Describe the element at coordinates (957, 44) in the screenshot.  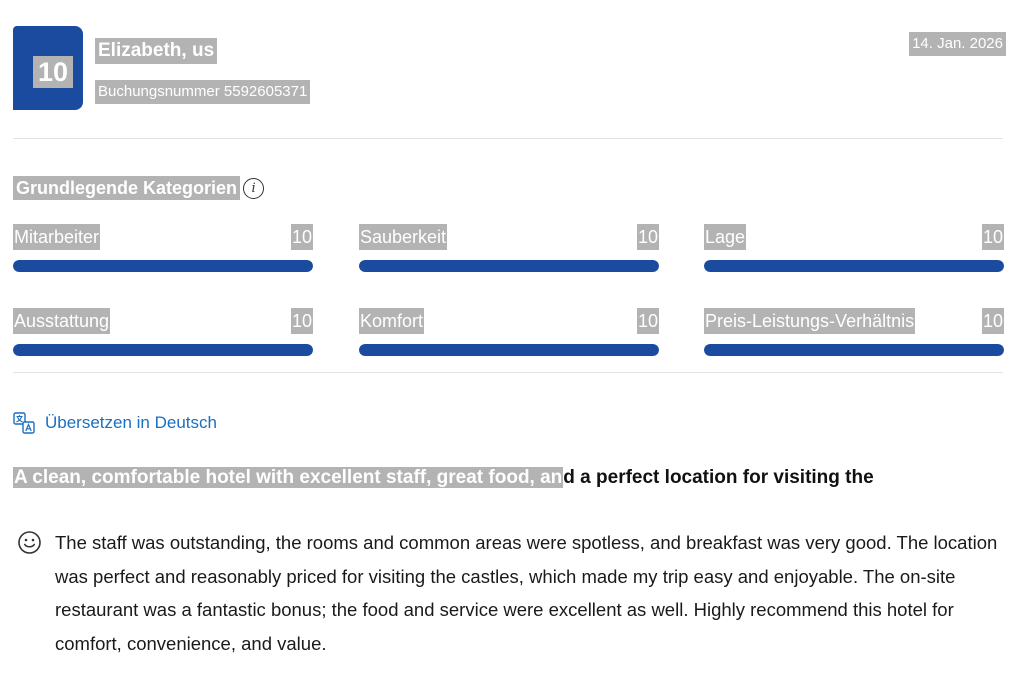
I see `review-date: 14. Jan. 2026` at that location.